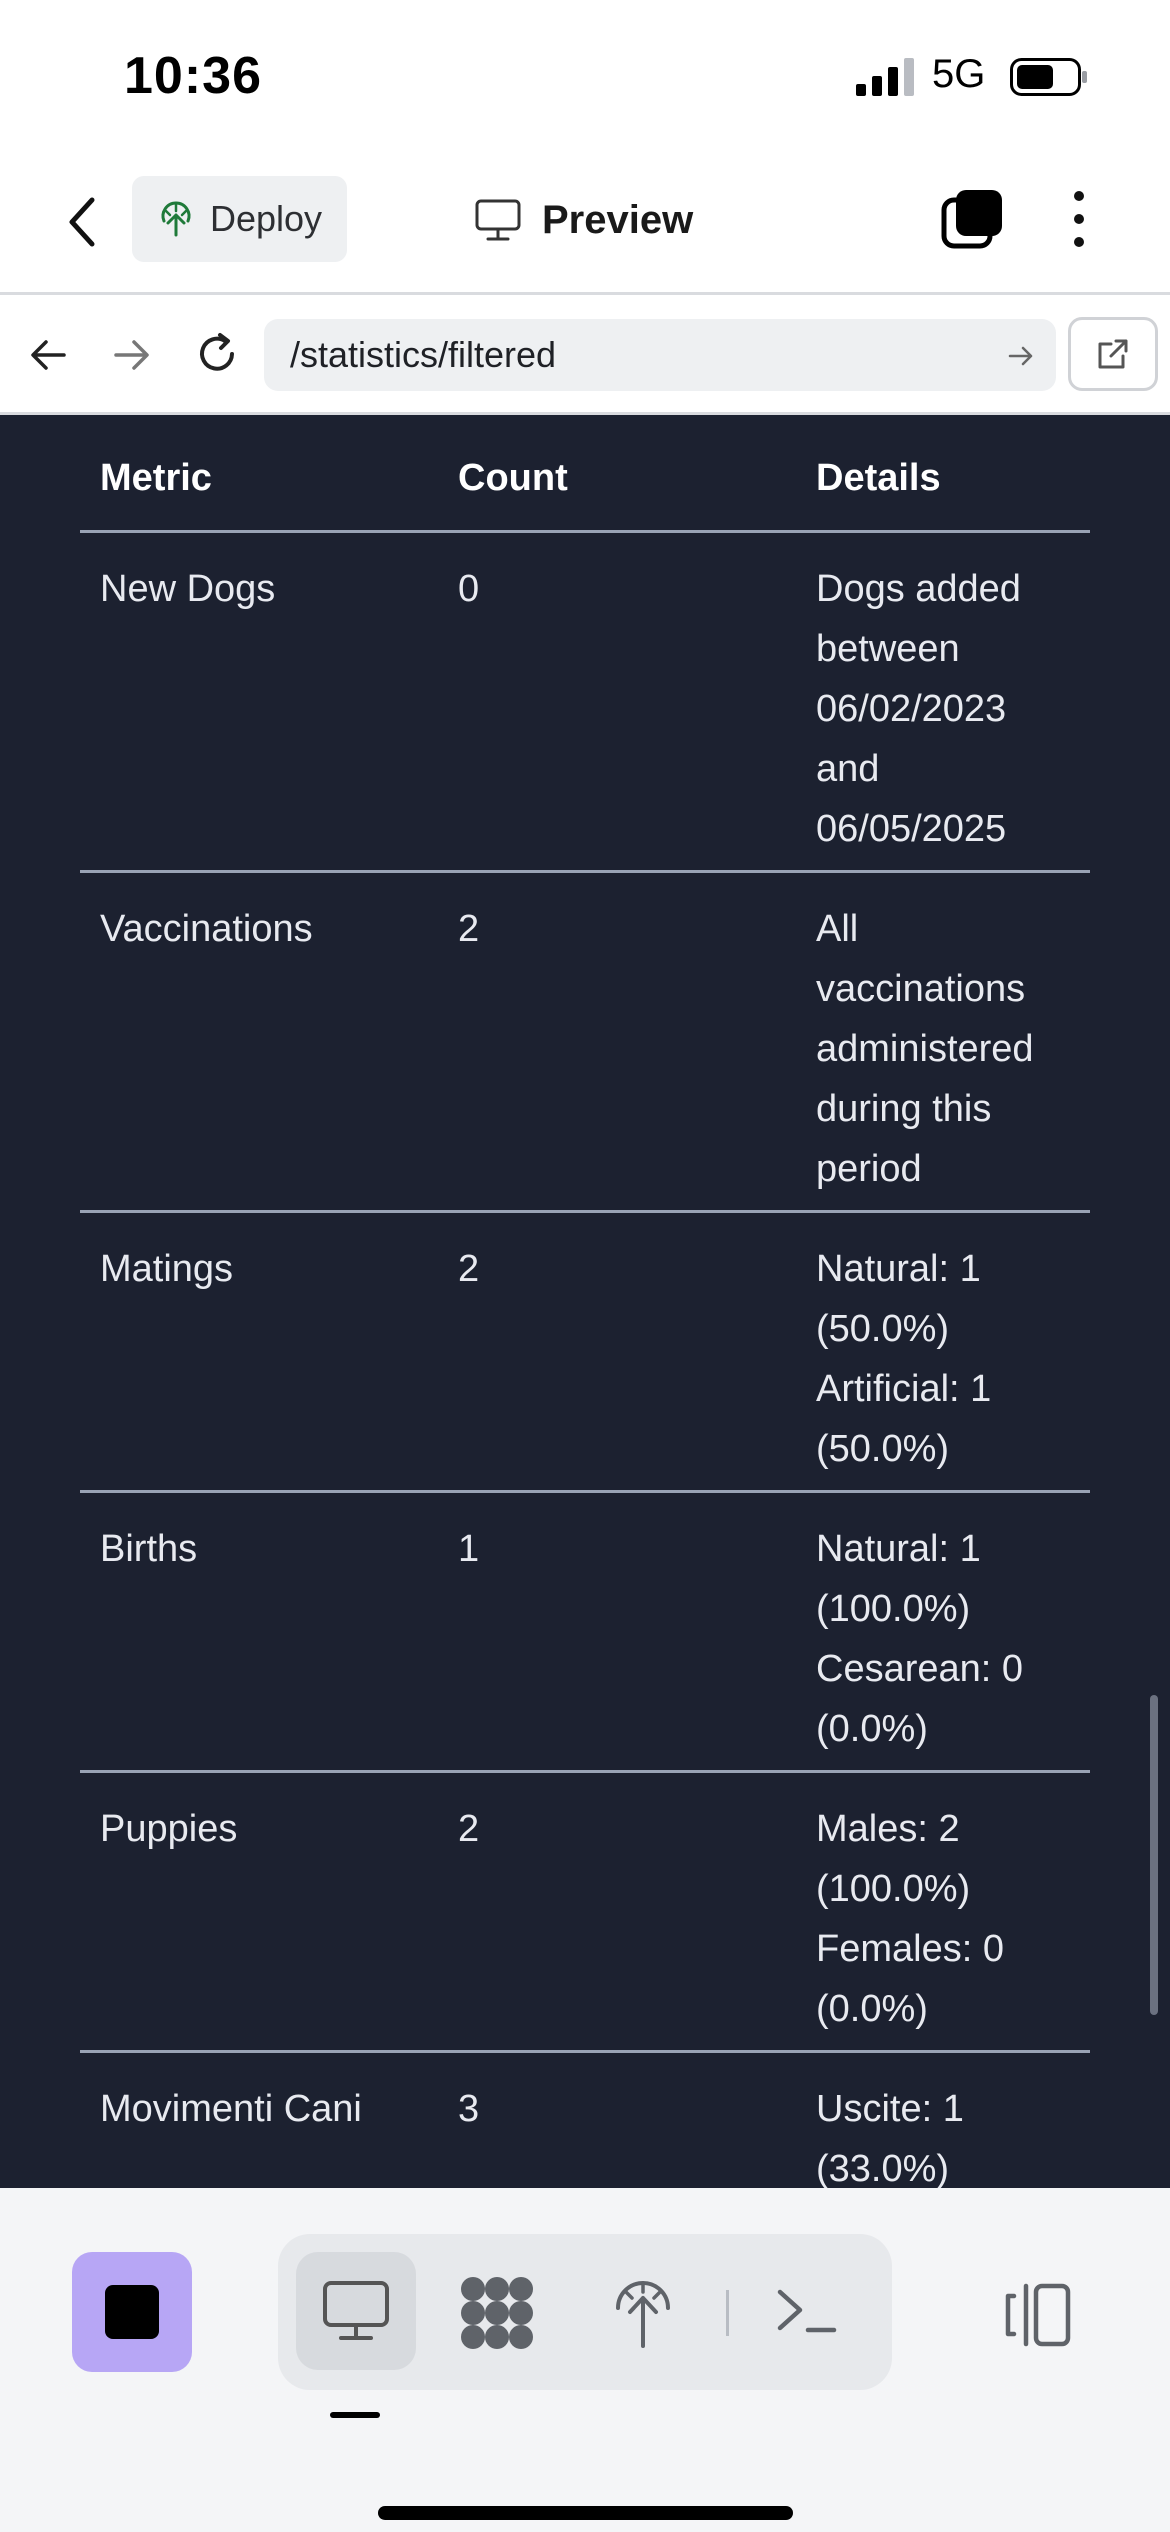 The width and height of the screenshot is (1170, 2532). What do you see at coordinates (888, 1829) in the screenshot?
I see `detail-line: Males: 2` at bounding box center [888, 1829].